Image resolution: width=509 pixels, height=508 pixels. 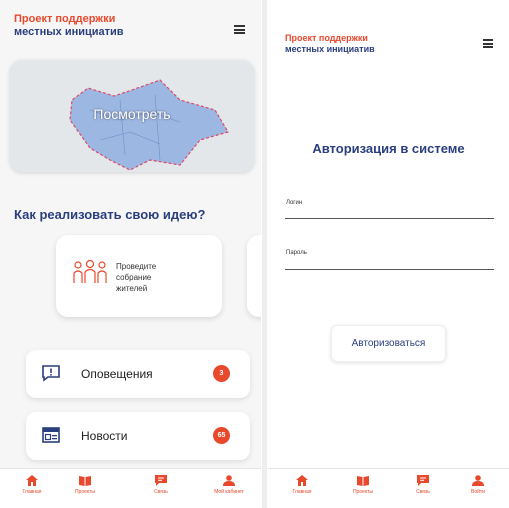 I want to click on login-field, so click(x=389, y=212).